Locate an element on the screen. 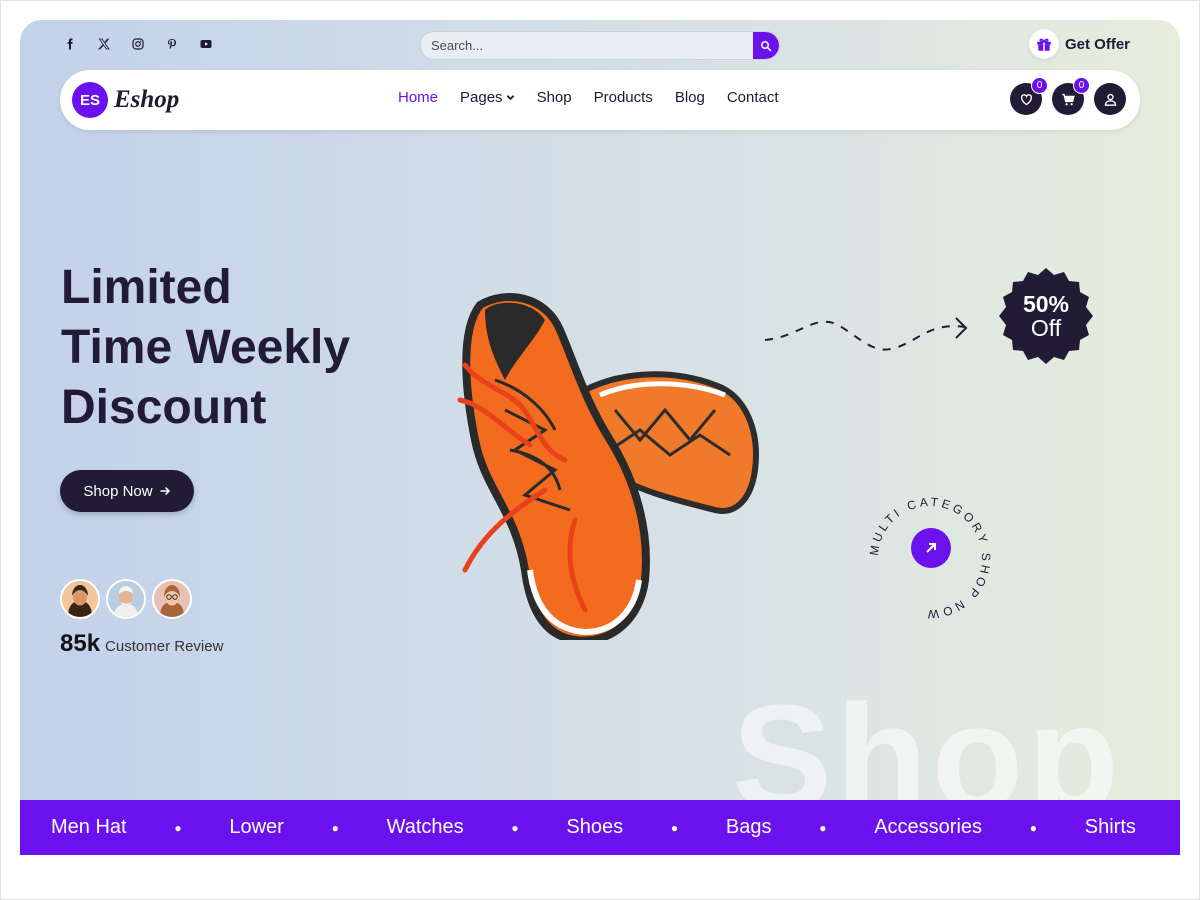  sale-percent: 50% is located at coordinates (1046, 304).